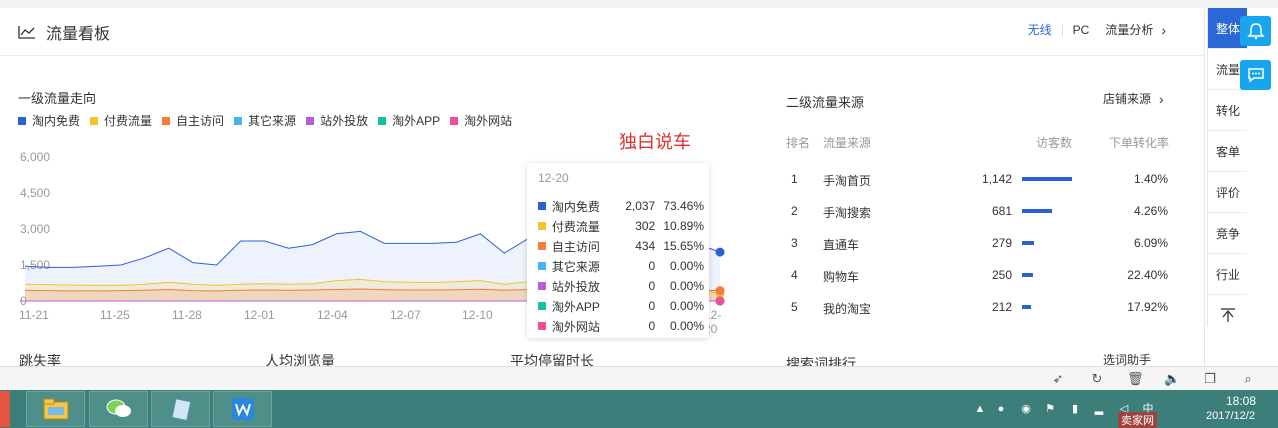  I want to click on arrow-up-icon, so click(1227, 315).